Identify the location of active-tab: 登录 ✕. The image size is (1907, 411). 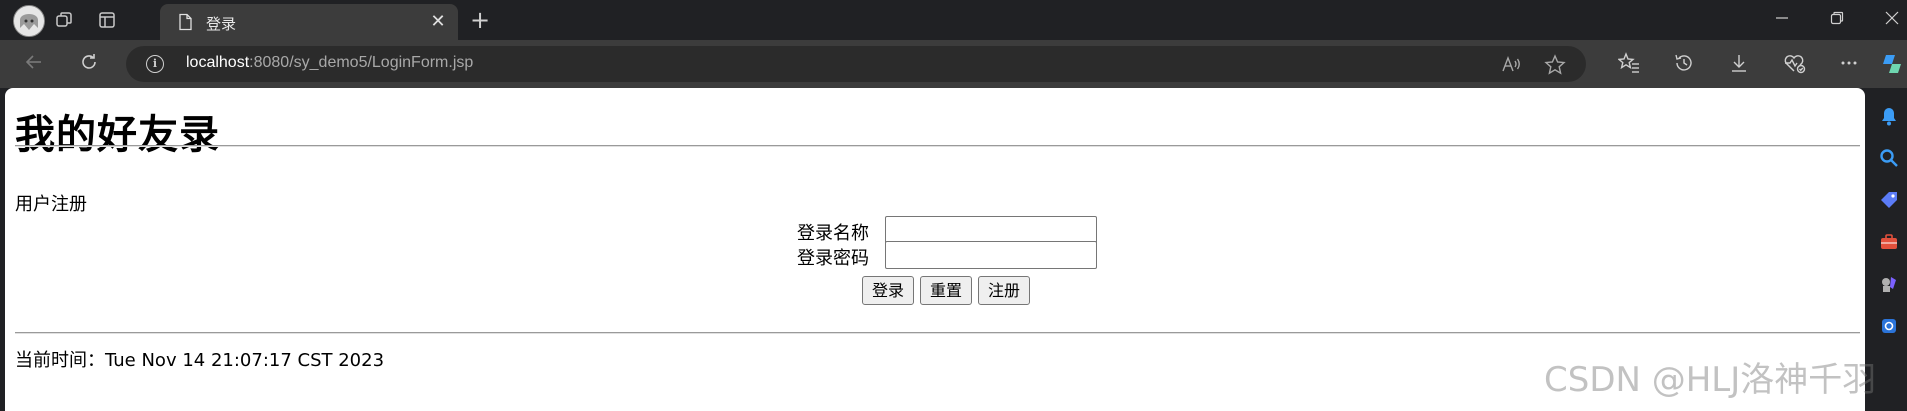
(309, 22).